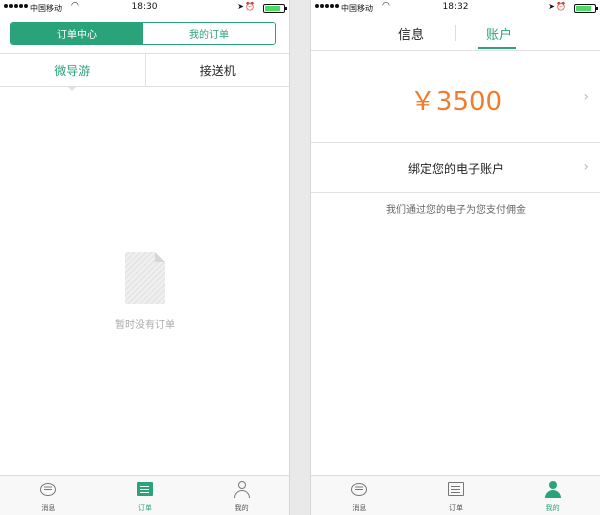  I want to click on segment-order-center: 订单中心, so click(77, 33).